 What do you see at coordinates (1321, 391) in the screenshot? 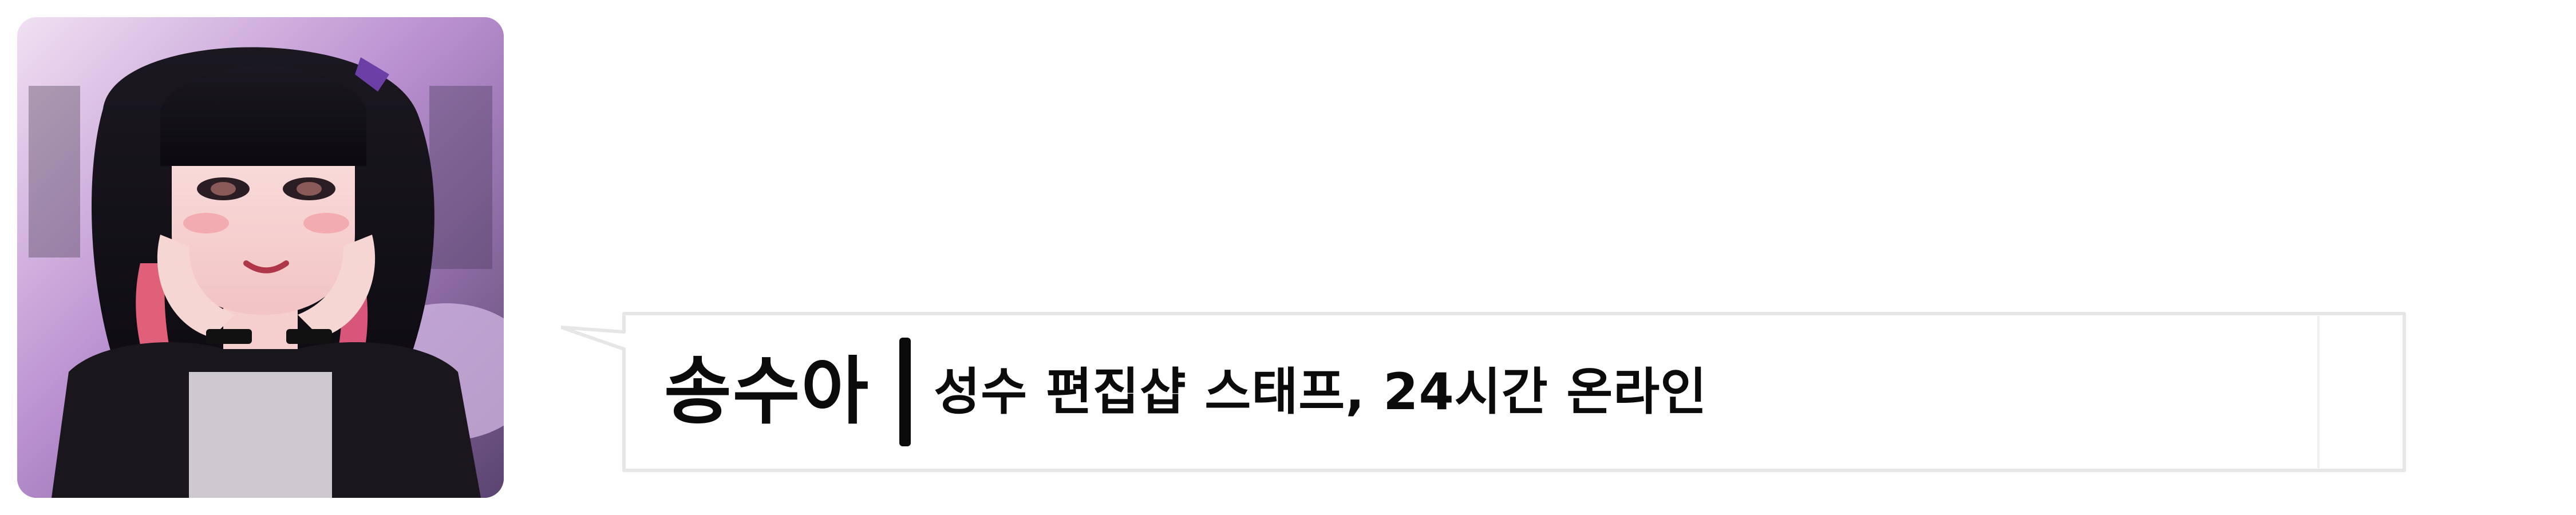
I see `profile-status: 성수 편집샵 스태프, 24시간 온라인` at bounding box center [1321, 391].